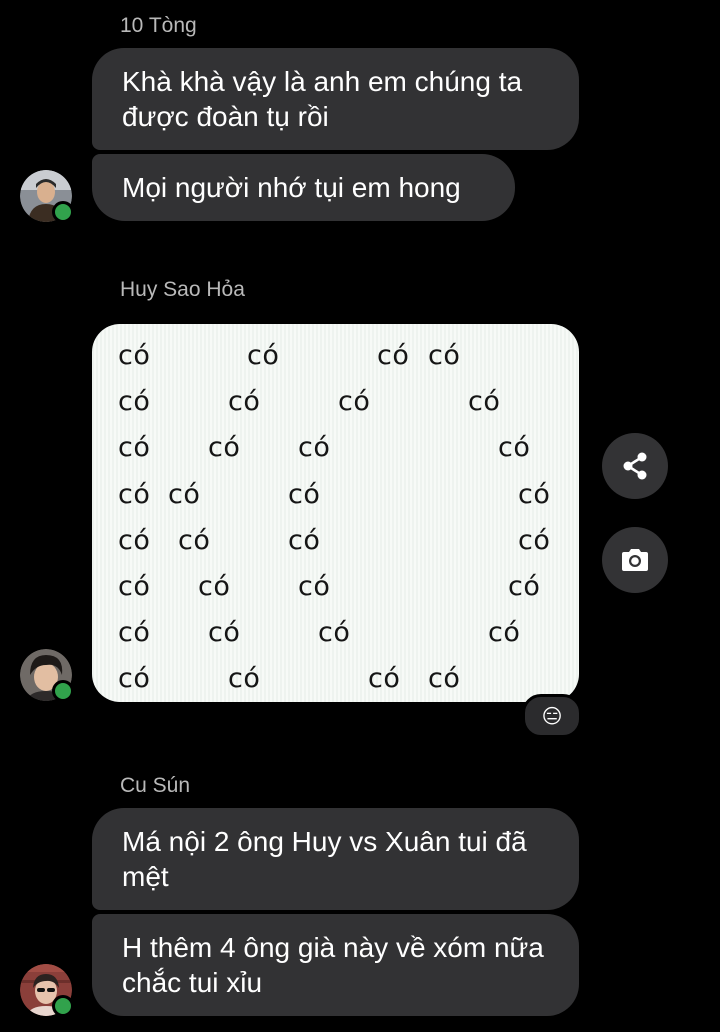 This screenshot has height=1032, width=720. I want to click on message-bubble: Má nội 2 ông Huy vs Xuân tui đã mệt, so click(335, 859).